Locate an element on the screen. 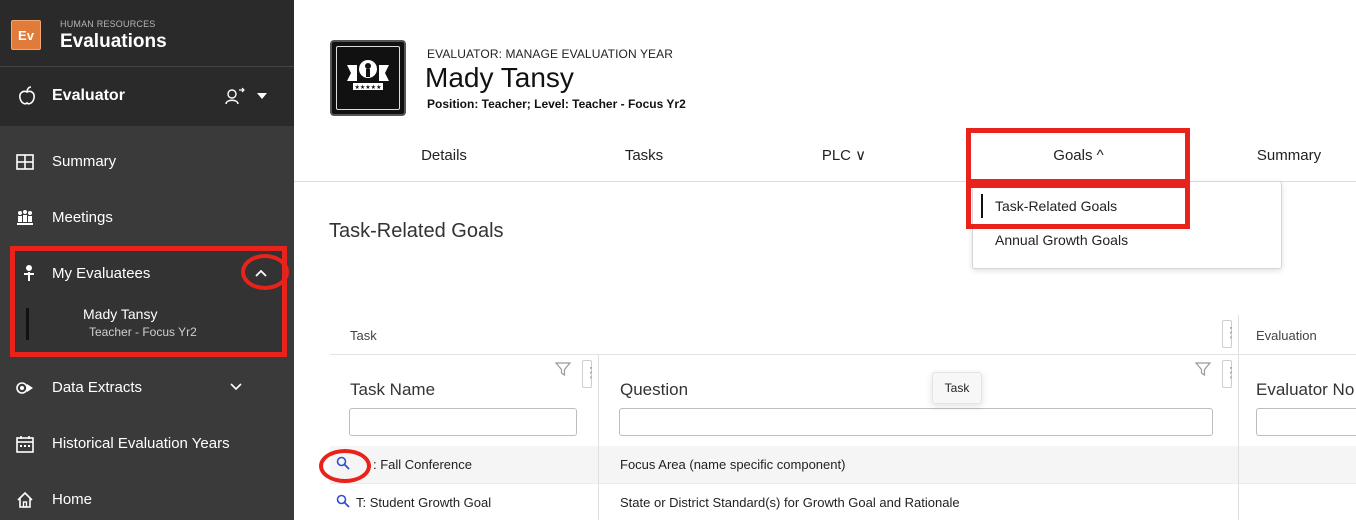  sidebar-item-home: Home is located at coordinates (147, 496).